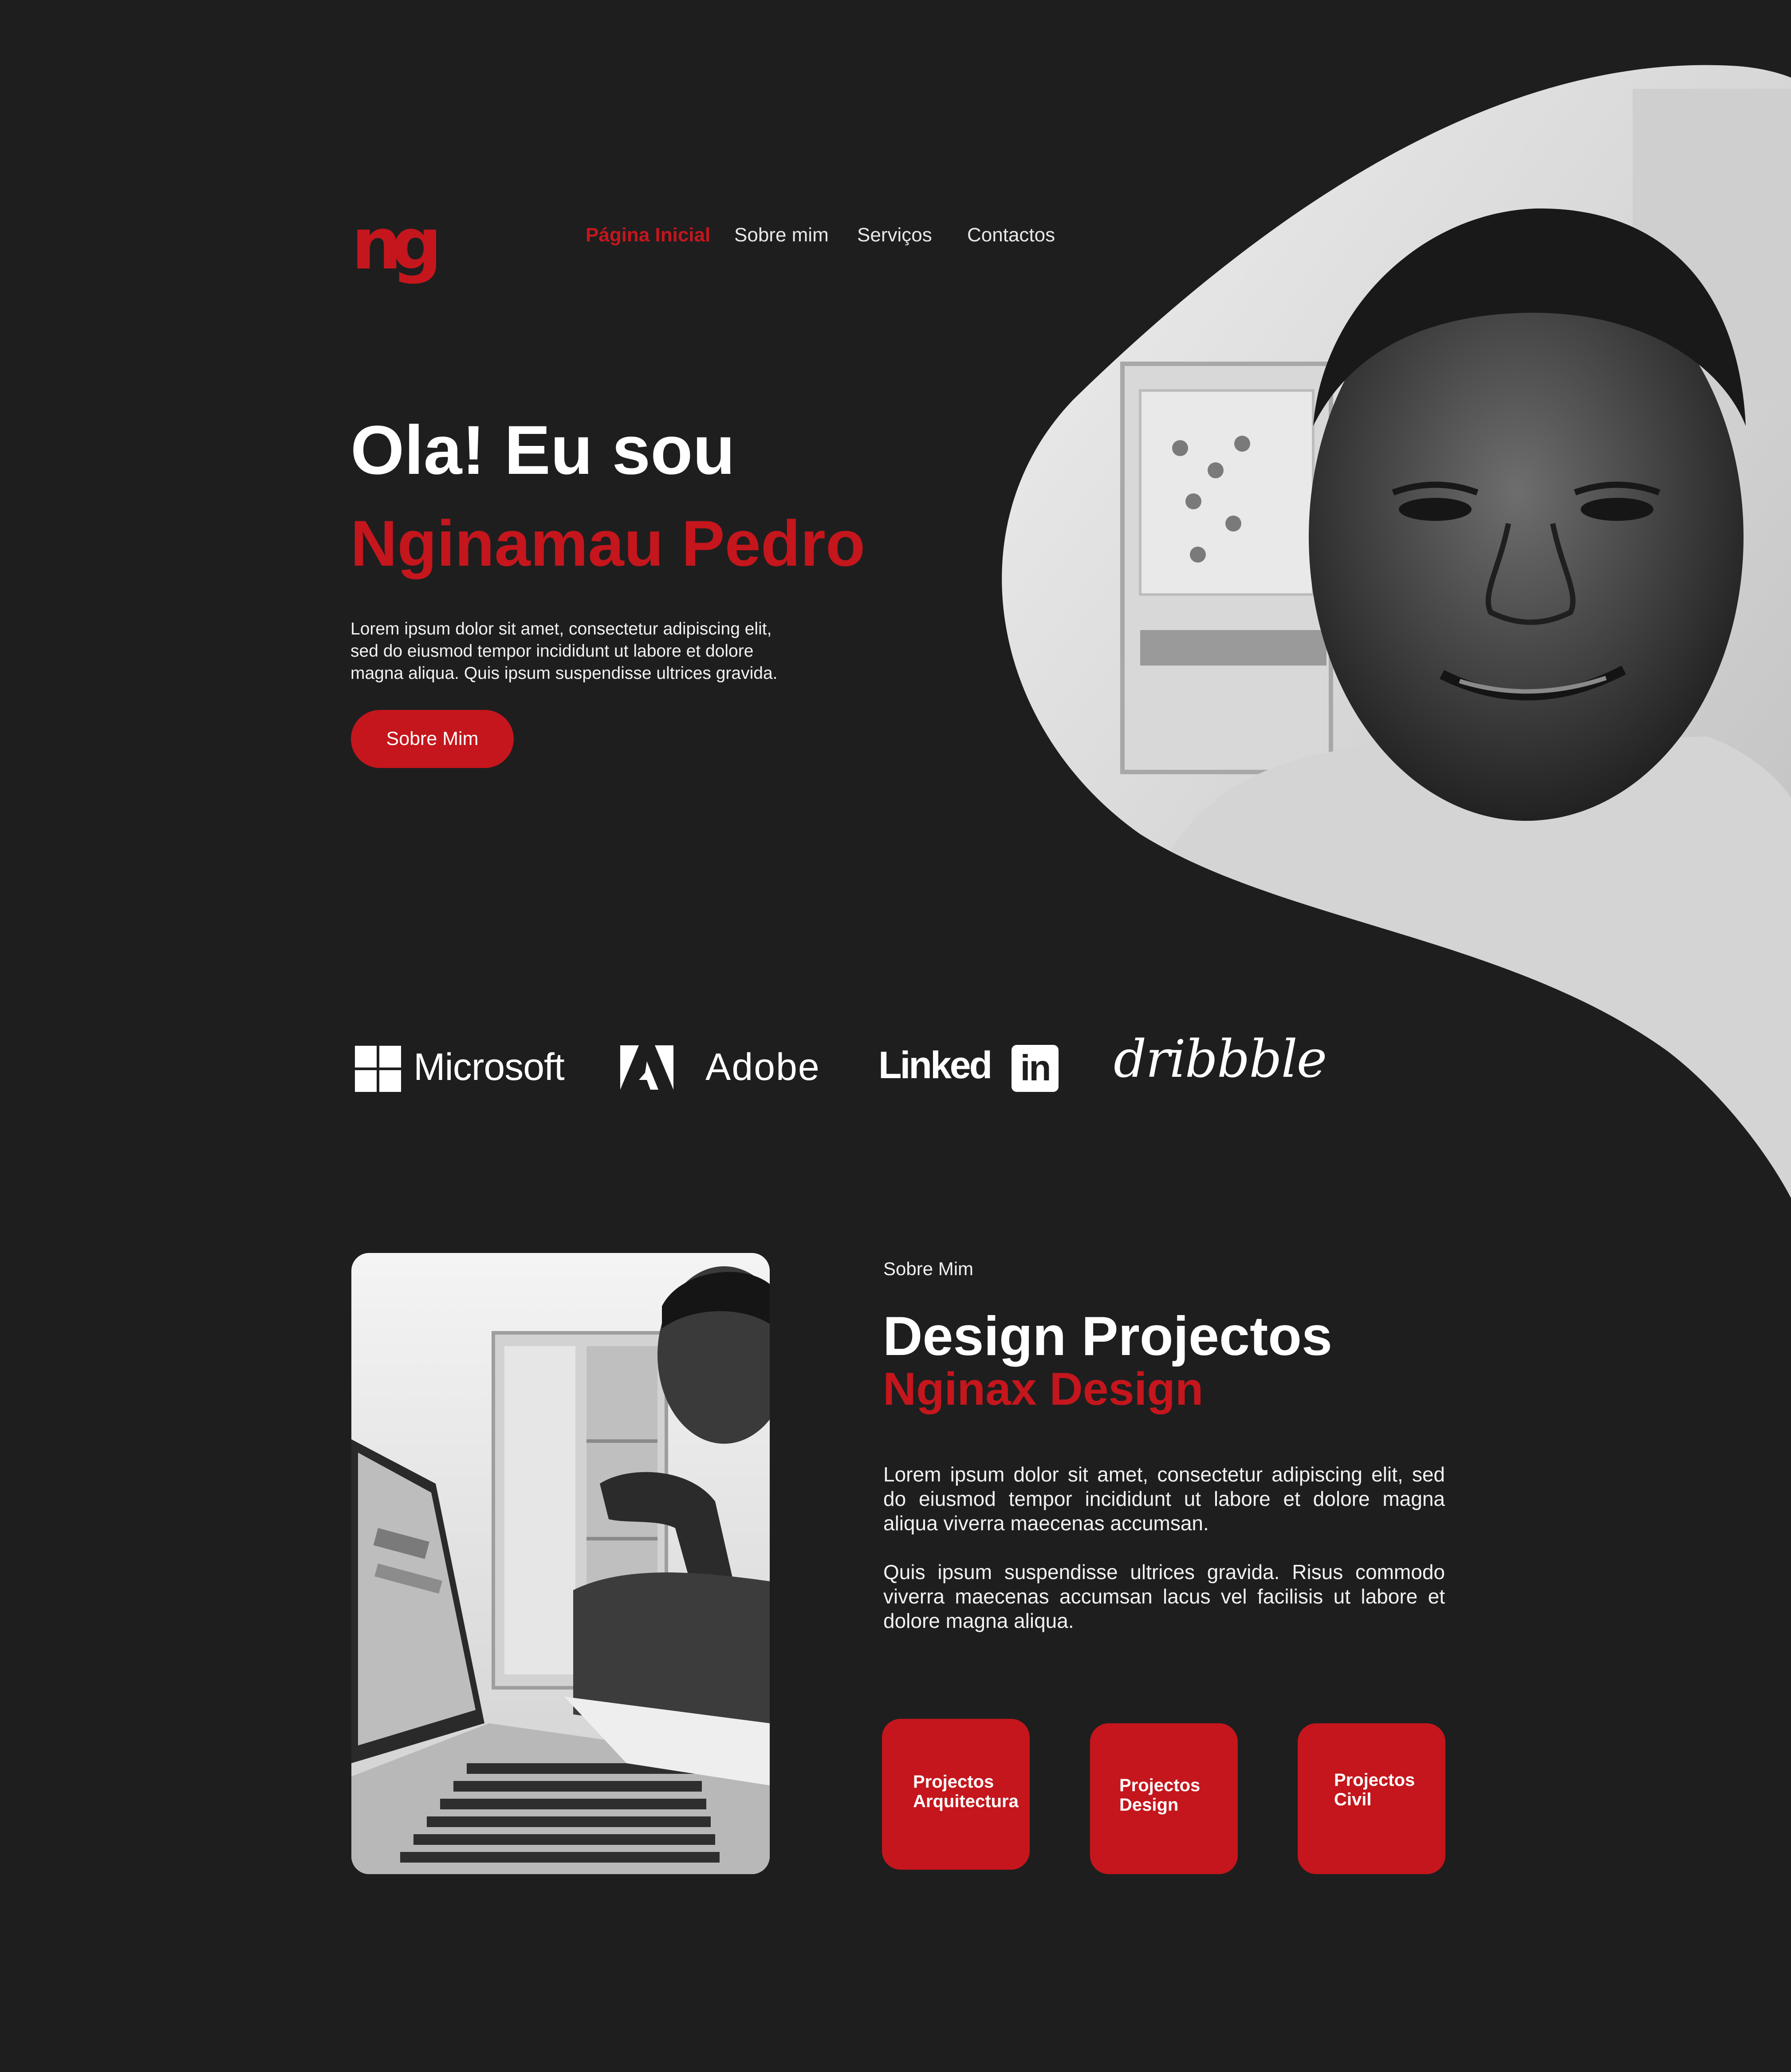 The width and height of the screenshot is (1791, 2072). I want to click on project-card-label: Projectos Civil, so click(1374, 1790).